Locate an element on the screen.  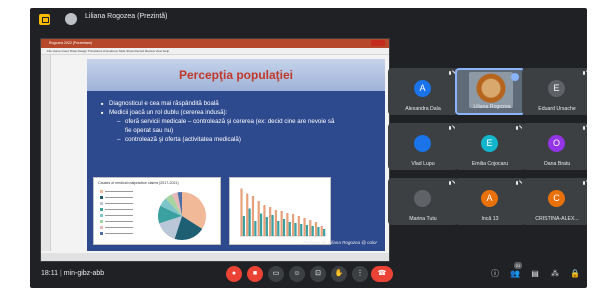
camera-button: ■ is located at coordinates (255, 274).